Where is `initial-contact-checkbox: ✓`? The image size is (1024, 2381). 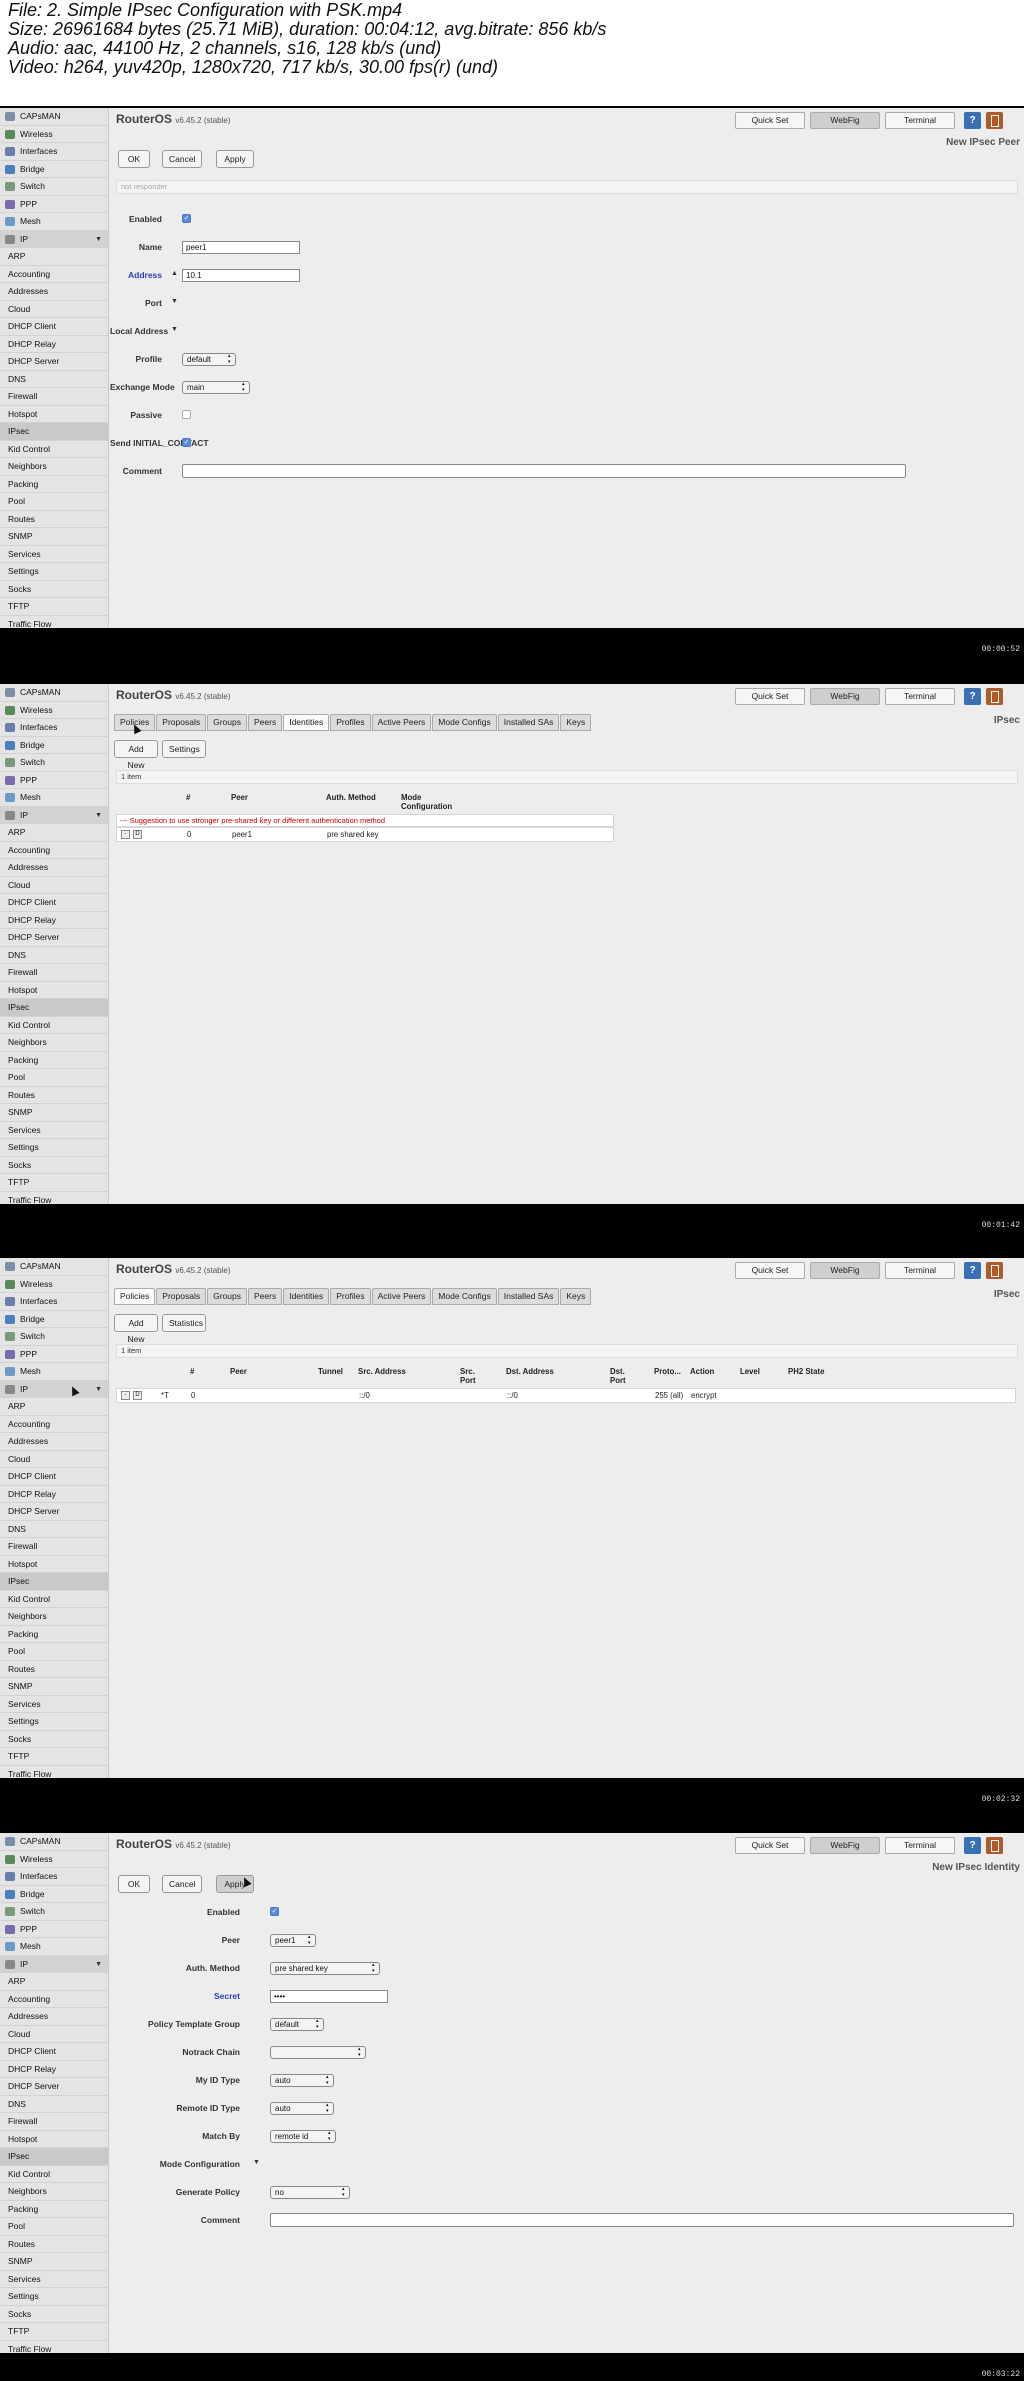
initial-contact-checkbox: ✓ is located at coordinates (186, 442).